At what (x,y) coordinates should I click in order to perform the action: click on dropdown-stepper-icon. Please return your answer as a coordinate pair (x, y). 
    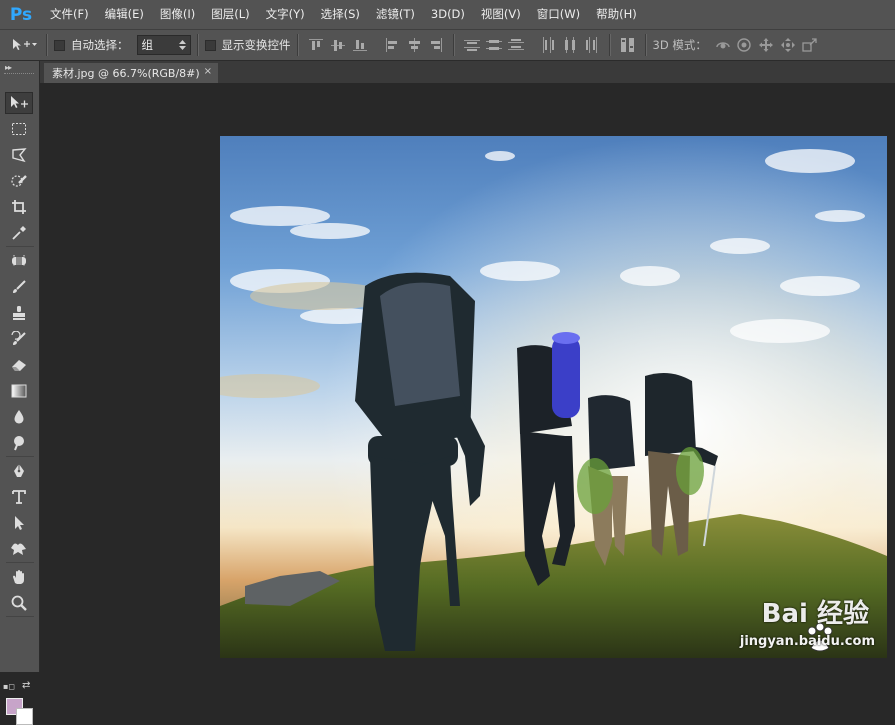
    Looking at the image, I should click on (182, 45).